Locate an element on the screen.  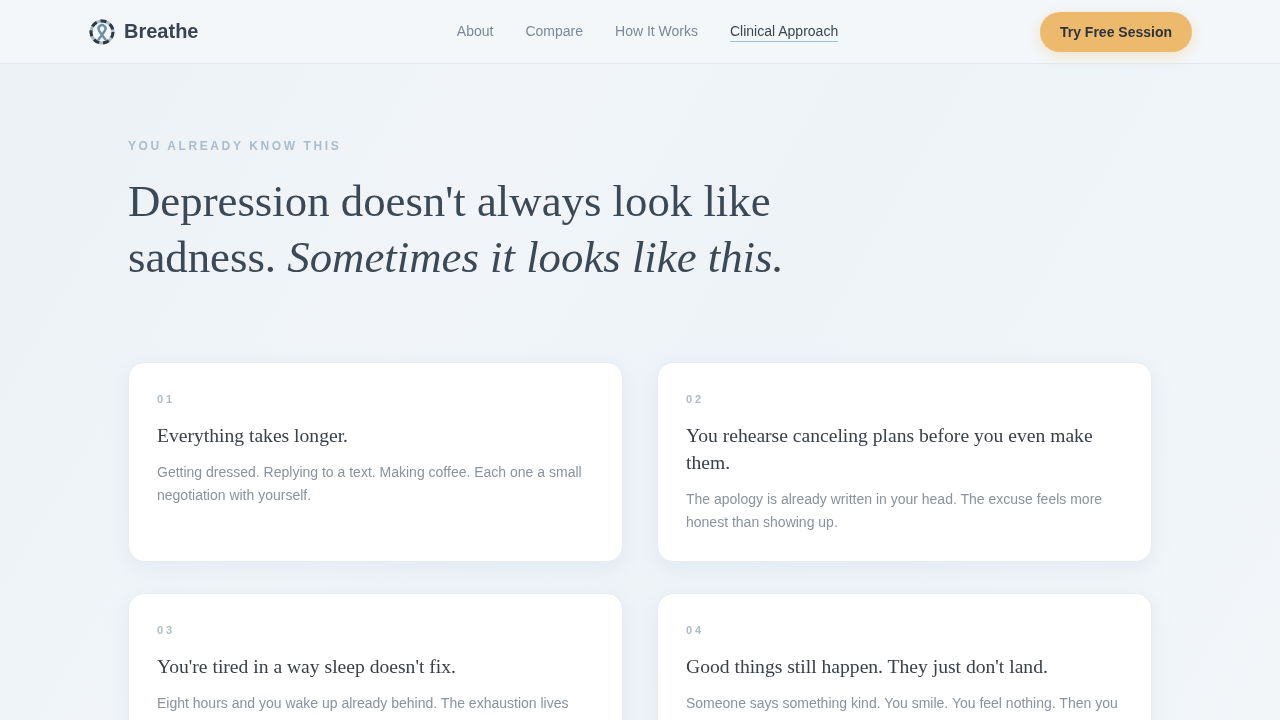
card-number: 02 is located at coordinates (695, 399).